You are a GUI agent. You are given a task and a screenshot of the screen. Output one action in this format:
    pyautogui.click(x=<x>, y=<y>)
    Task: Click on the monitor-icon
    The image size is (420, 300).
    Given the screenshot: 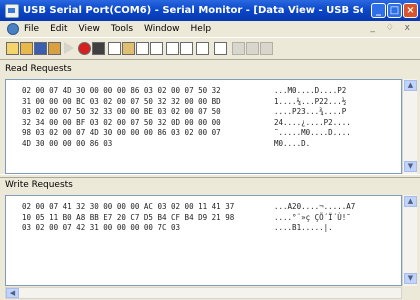 What is the action you would take?
    pyautogui.click(x=202, y=48)
    